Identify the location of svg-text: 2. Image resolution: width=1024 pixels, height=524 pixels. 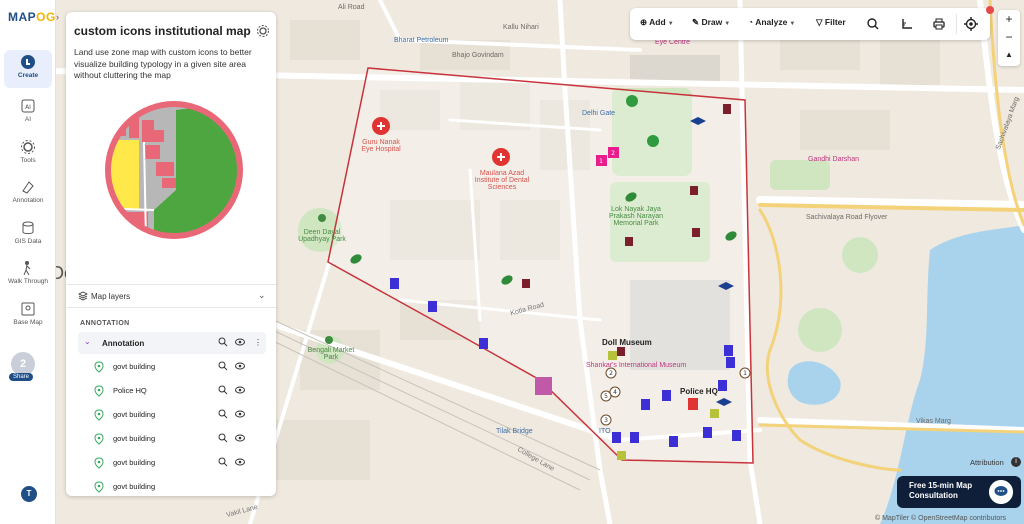
(611, 373).